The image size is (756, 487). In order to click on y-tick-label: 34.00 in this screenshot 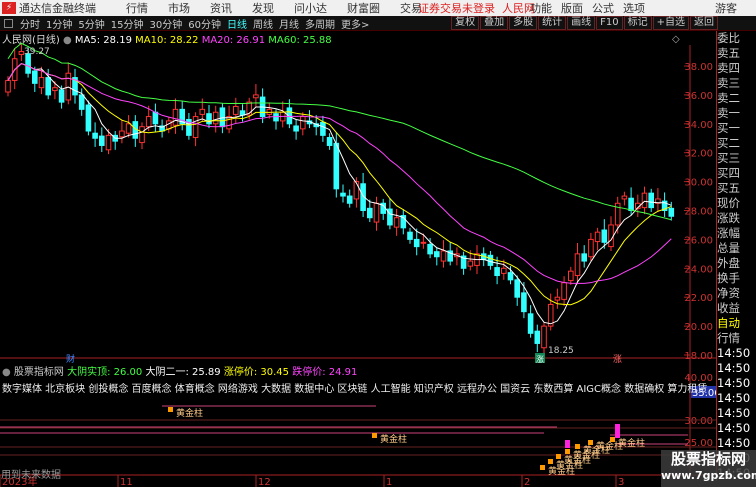, I will do `click(698, 125)`.